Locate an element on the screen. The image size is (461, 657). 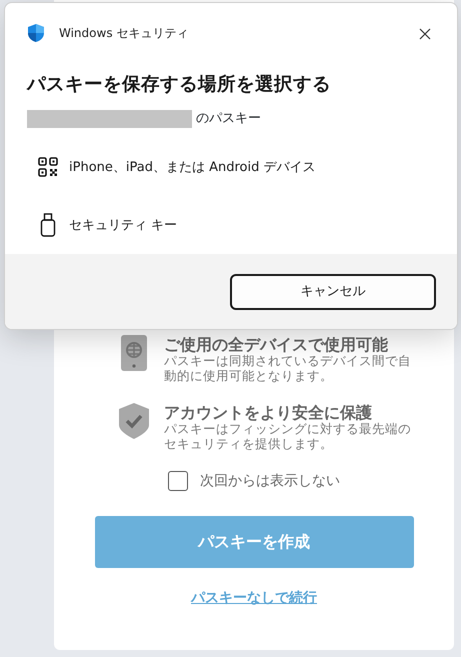
shield-icon is located at coordinates (36, 33).